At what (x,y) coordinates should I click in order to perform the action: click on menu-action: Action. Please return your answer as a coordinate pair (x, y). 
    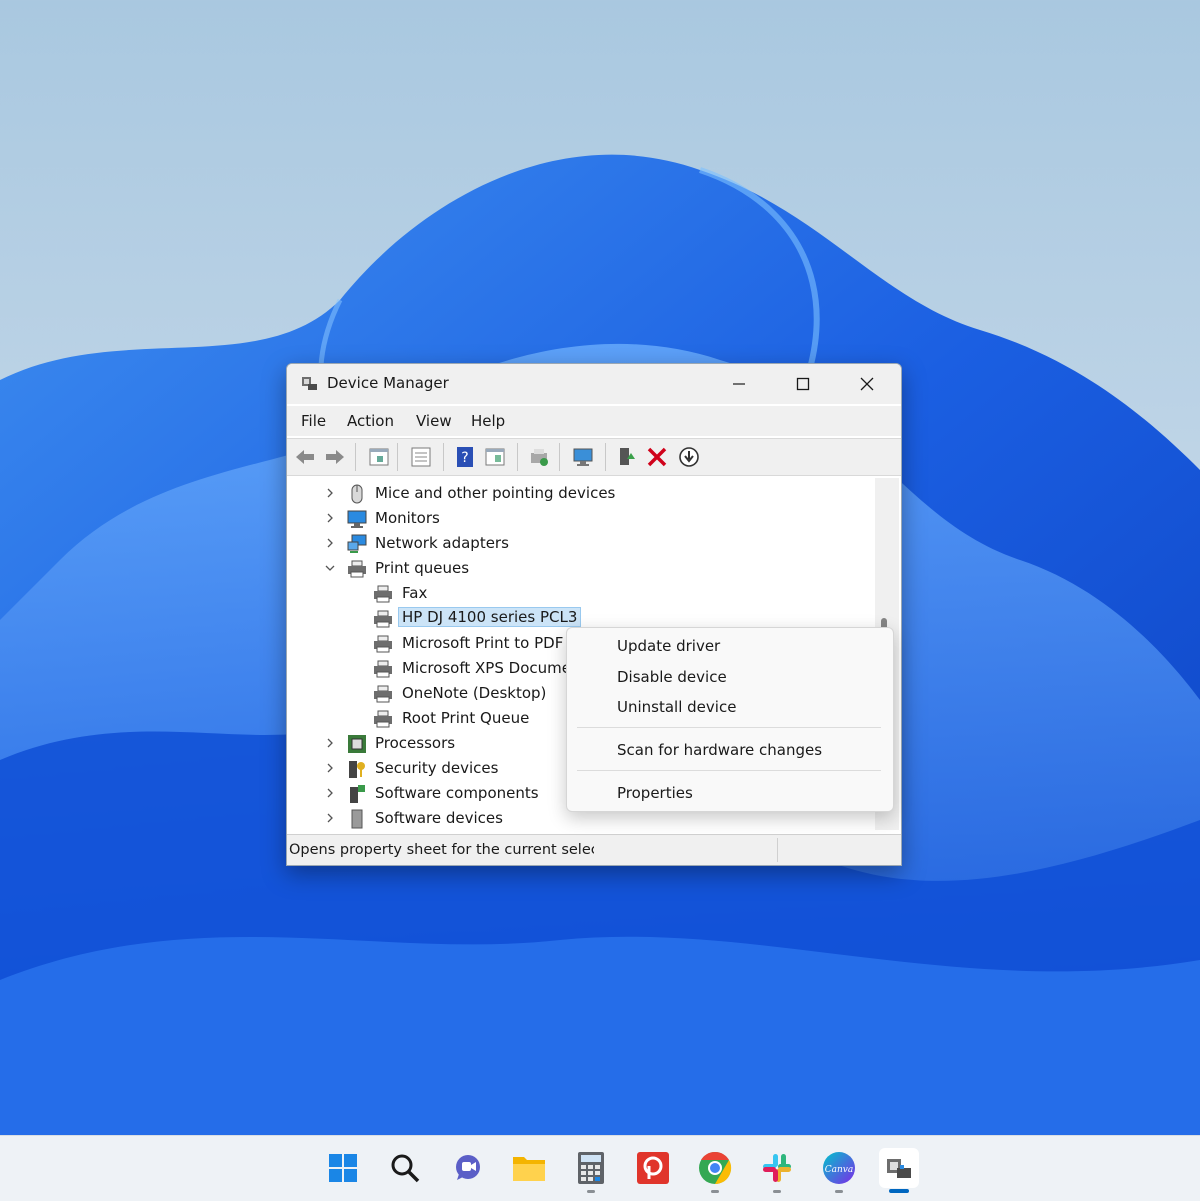
    Looking at the image, I should click on (370, 421).